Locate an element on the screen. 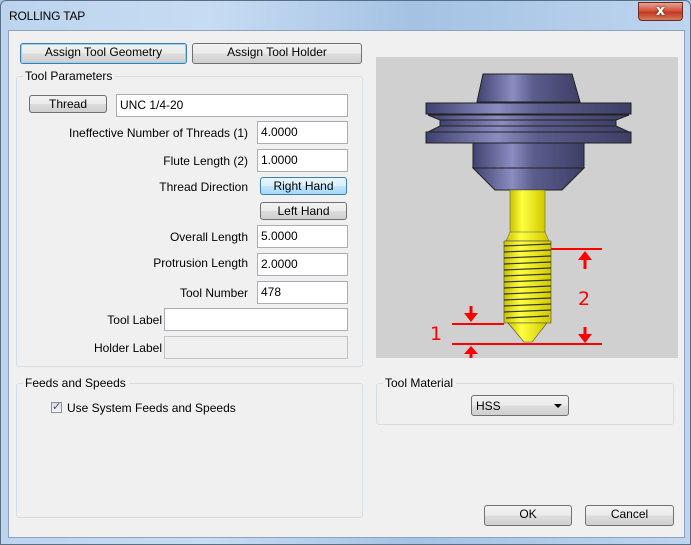 Image resolution: width=691 pixels, height=545 pixels. dimension-1-label: 1 is located at coordinates (436, 334).